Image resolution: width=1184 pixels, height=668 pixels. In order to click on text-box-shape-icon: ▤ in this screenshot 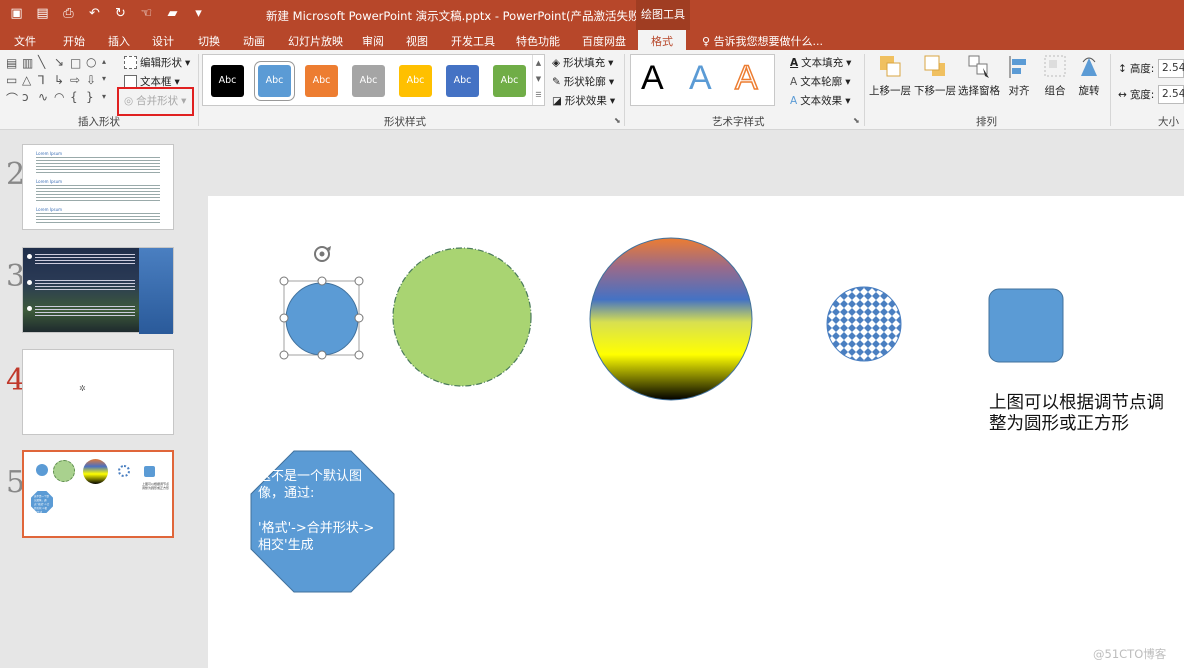, I will do `click(11, 63)`.